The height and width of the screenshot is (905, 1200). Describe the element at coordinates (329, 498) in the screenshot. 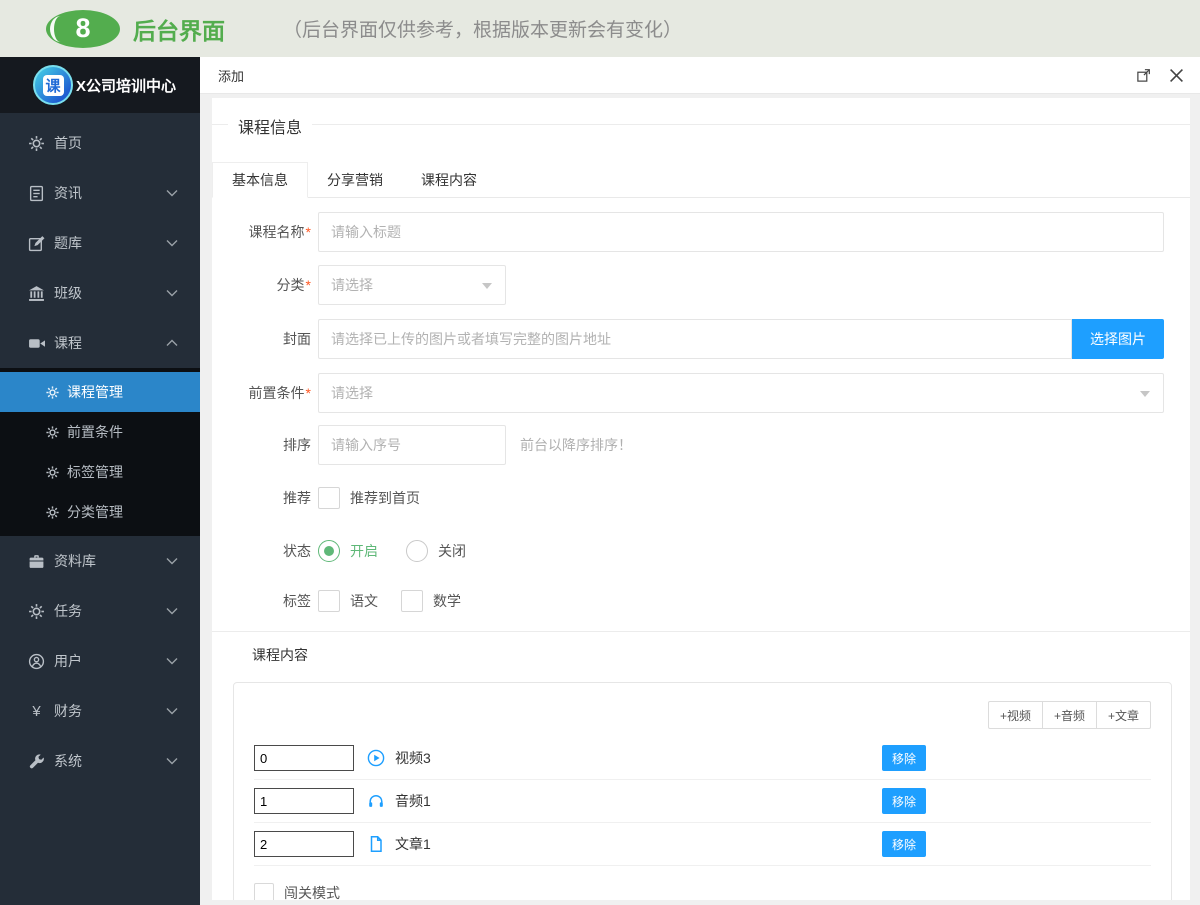

I see `recommend-checkbox` at that location.